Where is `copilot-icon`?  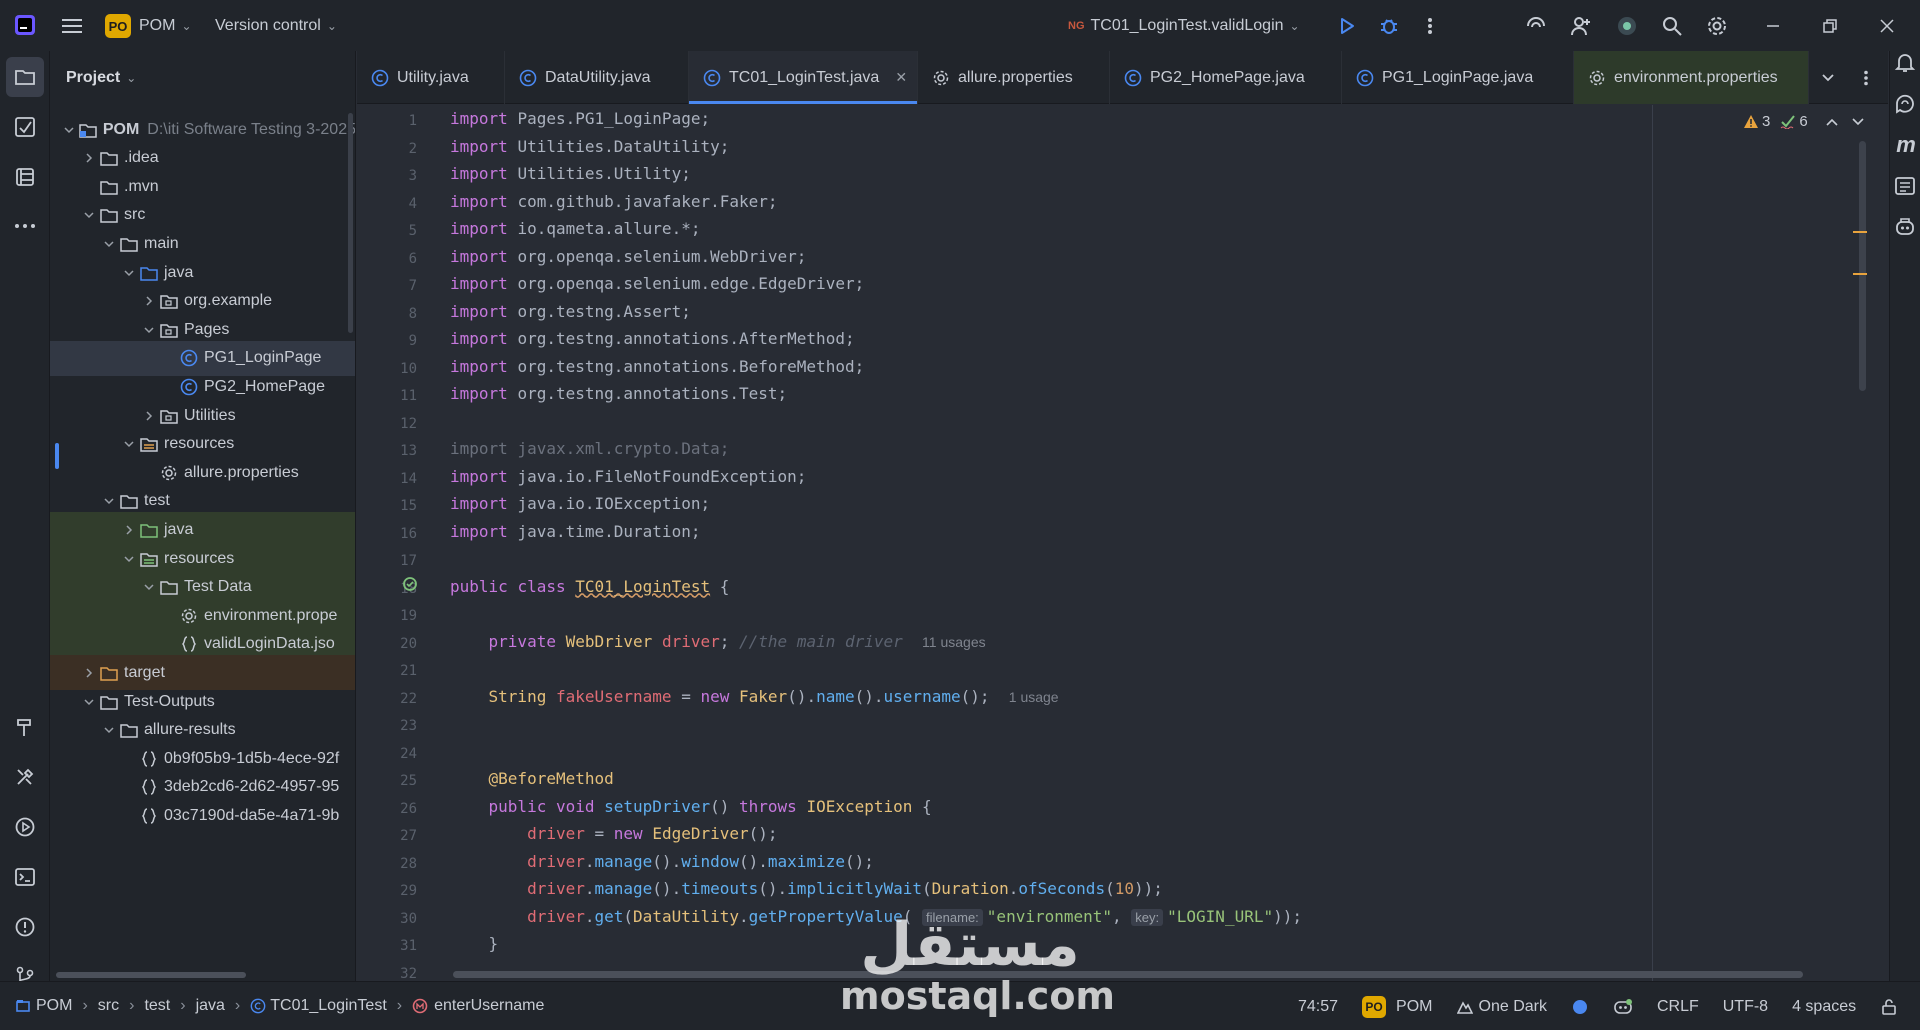
copilot-icon is located at coordinates (1627, 26).